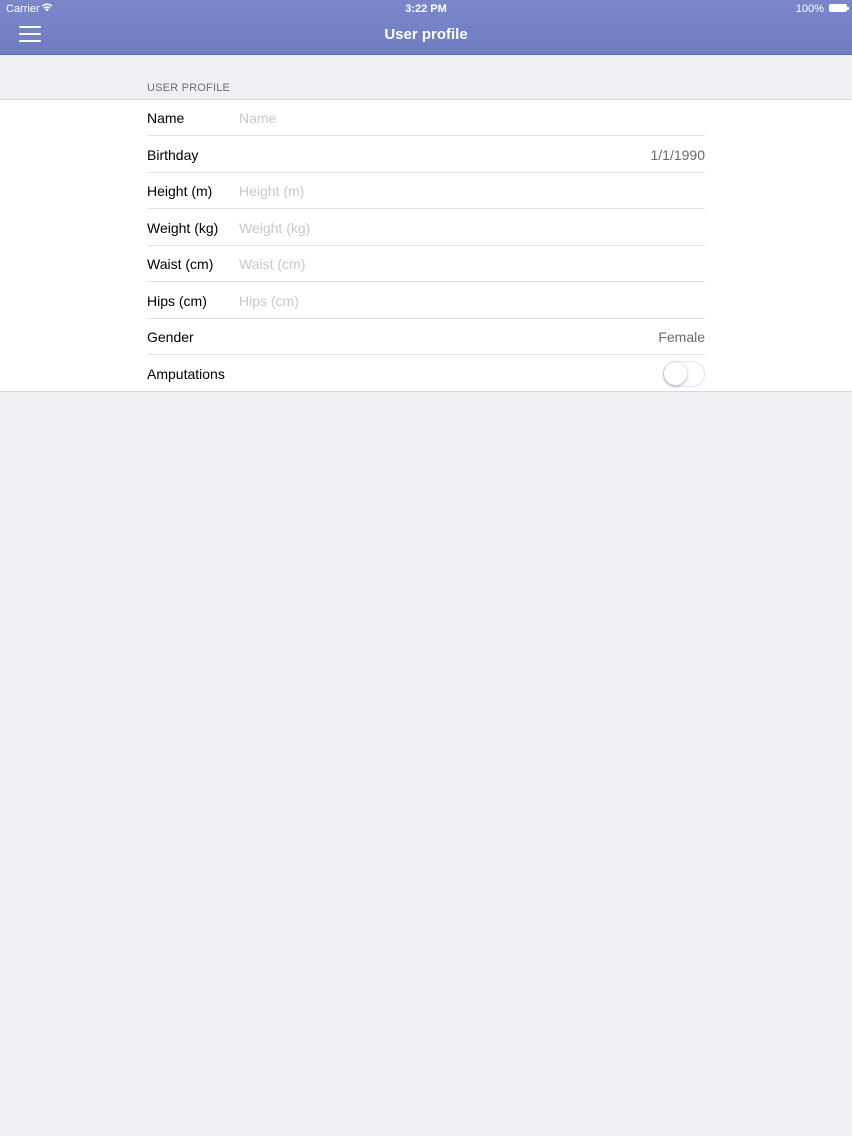 This screenshot has width=852, height=1136. Describe the element at coordinates (426, 155) in the screenshot. I see `birthday-row: Birthday 1/1/1990` at that location.